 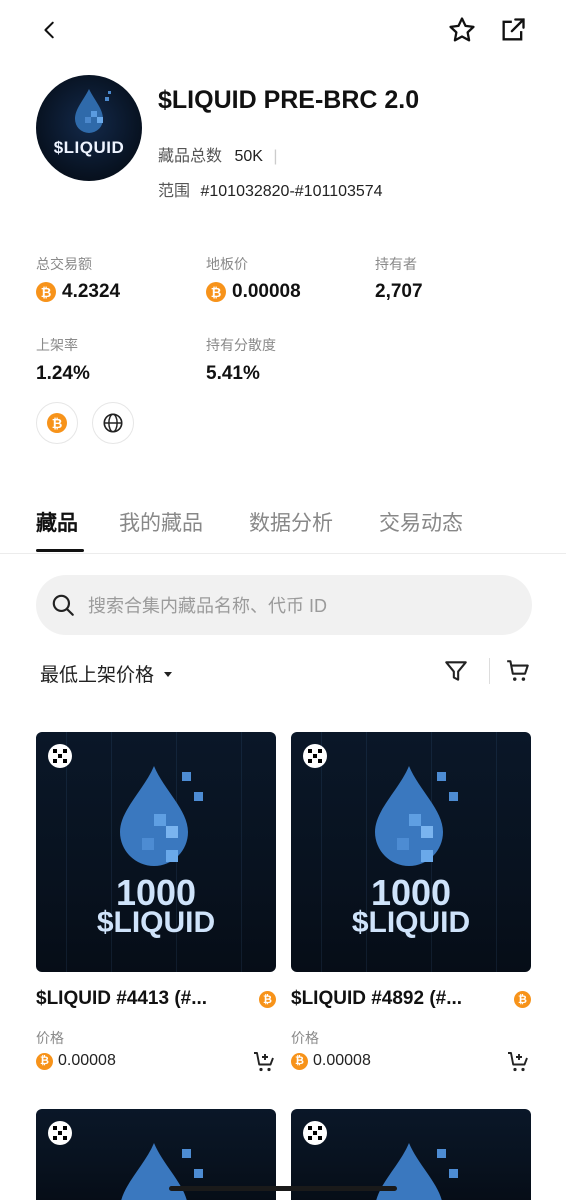 I want to click on tab-activity: 交易动态, so click(x=421, y=522).